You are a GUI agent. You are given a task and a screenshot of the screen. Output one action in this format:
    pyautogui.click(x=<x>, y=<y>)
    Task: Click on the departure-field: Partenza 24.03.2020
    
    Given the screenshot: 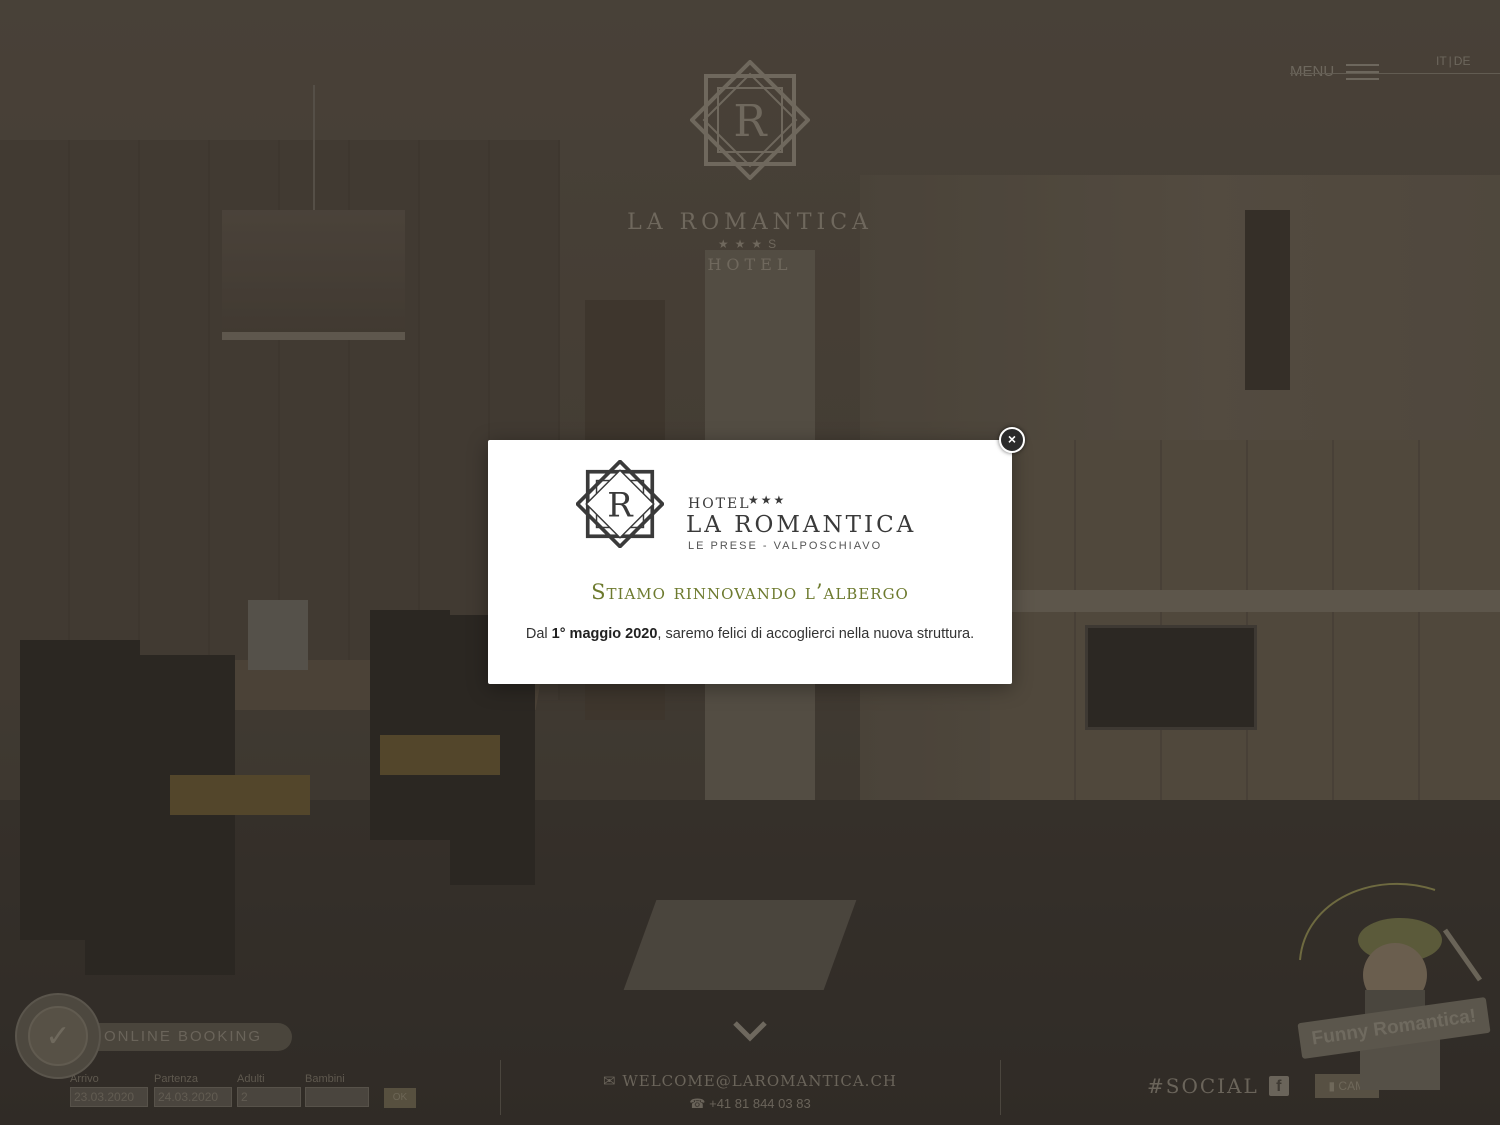 What is the action you would take?
    pyautogui.click(x=193, y=1090)
    